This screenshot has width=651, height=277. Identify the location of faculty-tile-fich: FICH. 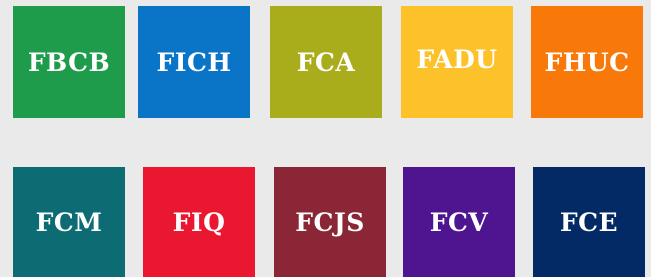
(194, 62).